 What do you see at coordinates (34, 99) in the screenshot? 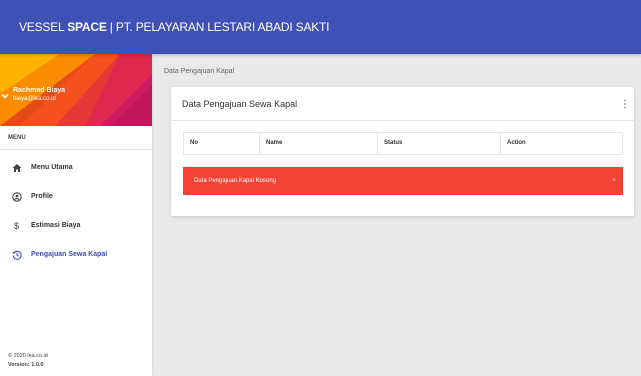
I see `user-email: biaya@lea.co.id` at bounding box center [34, 99].